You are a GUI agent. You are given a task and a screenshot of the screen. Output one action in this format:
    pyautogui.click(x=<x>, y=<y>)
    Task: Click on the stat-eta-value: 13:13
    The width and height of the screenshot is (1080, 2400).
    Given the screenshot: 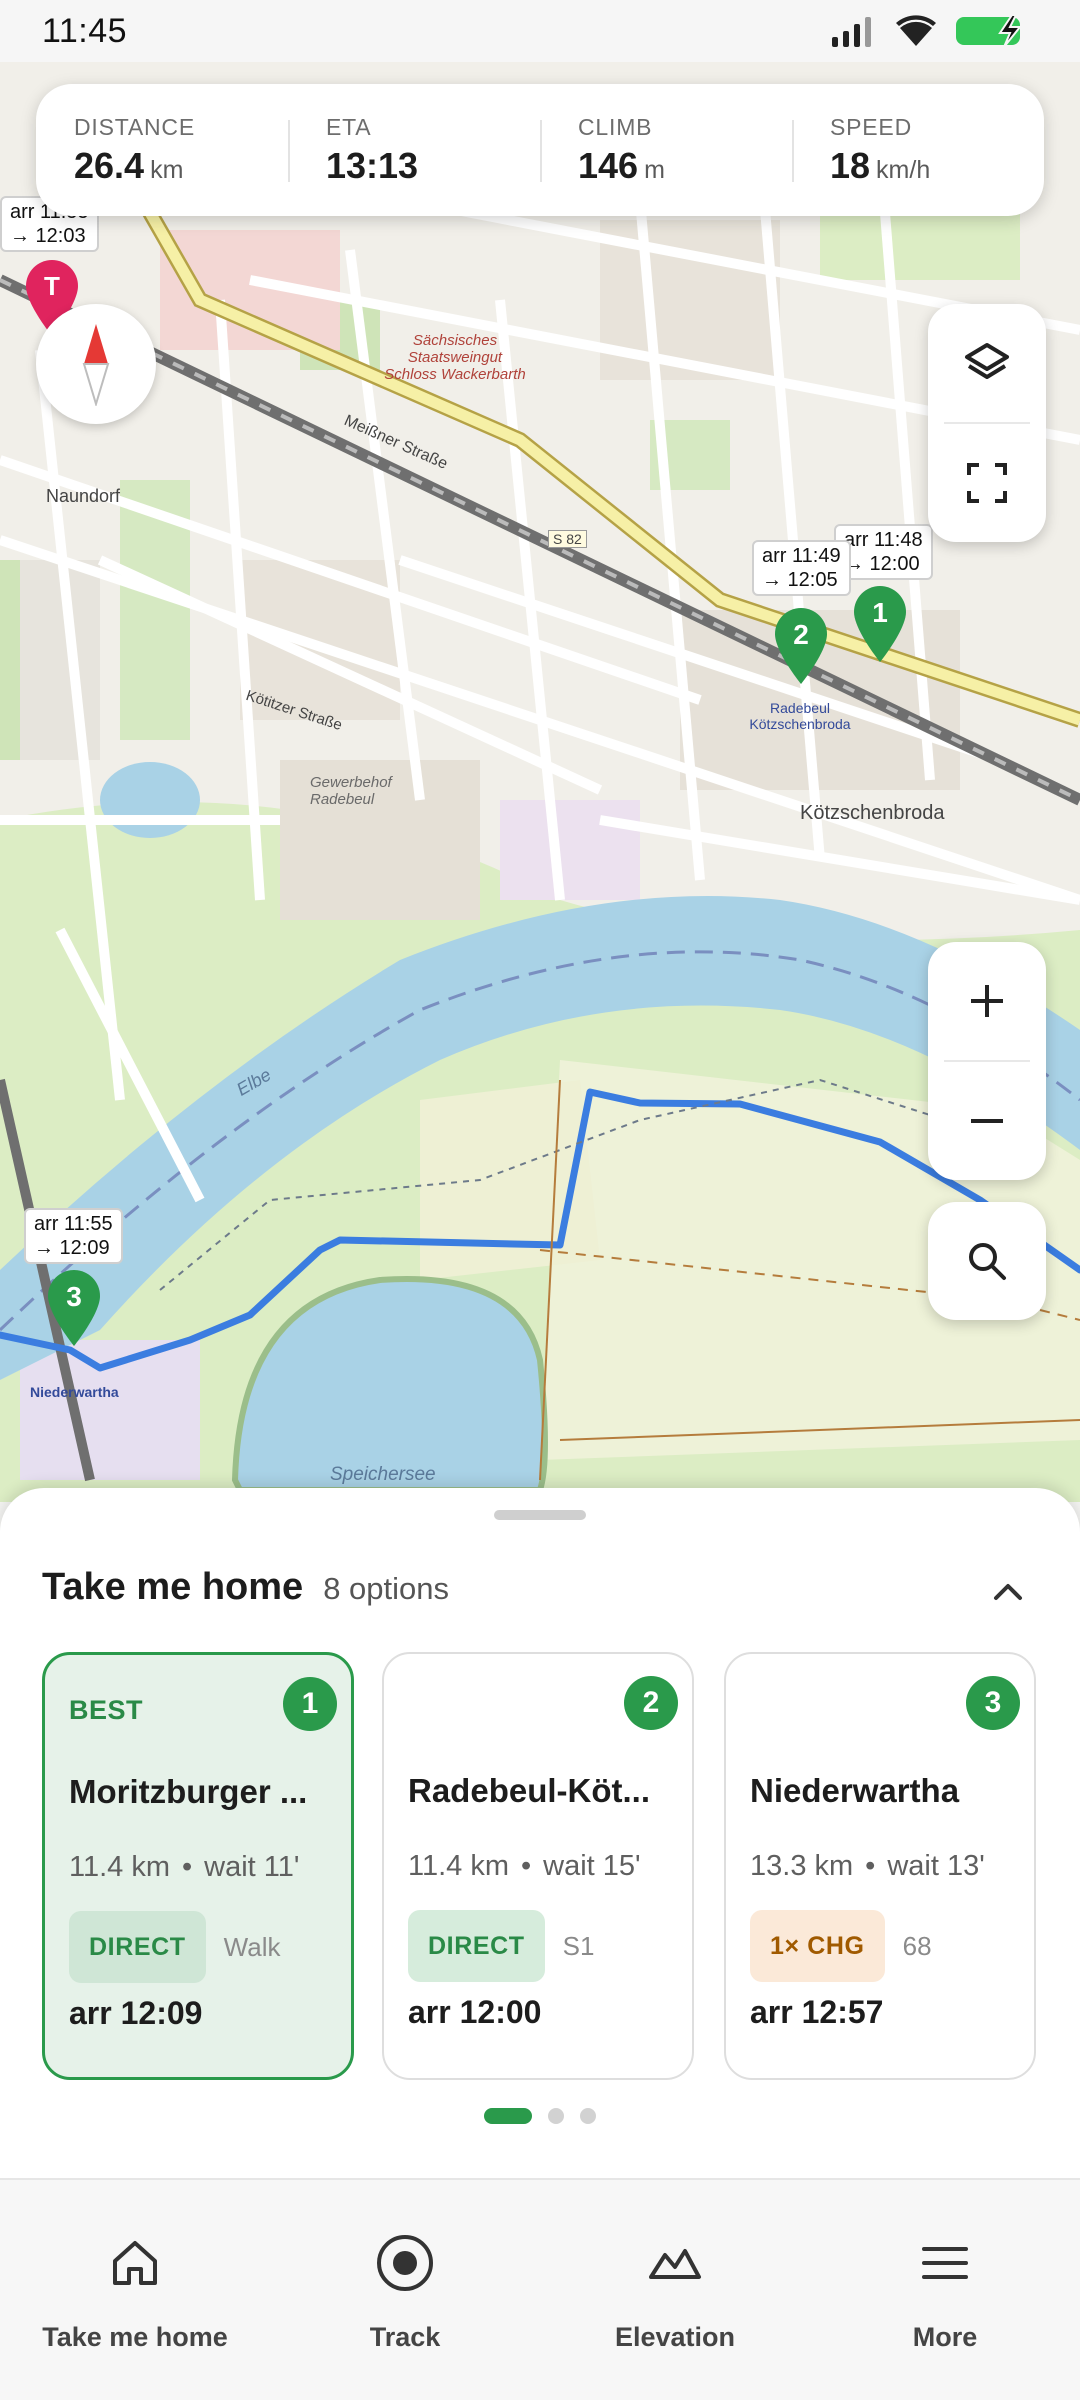 What is the action you would take?
    pyautogui.click(x=433, y=166)
    